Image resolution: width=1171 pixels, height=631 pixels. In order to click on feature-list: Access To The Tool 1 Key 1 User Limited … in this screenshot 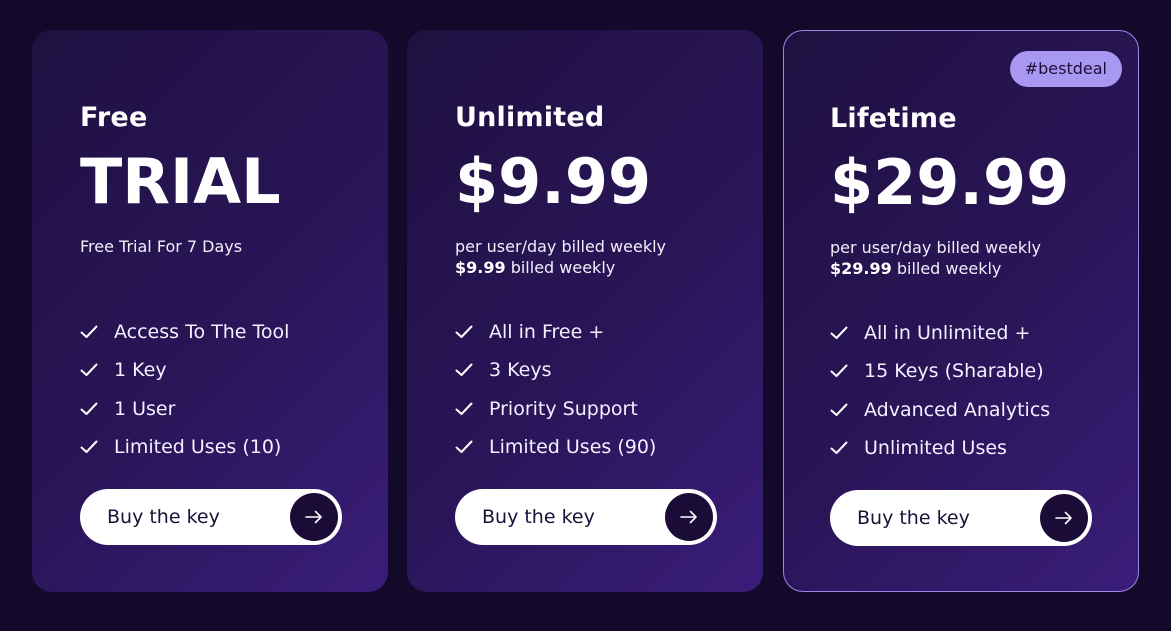, I will do `click(184, 389)`.